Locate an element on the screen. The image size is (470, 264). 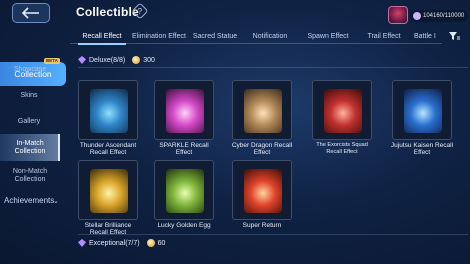
sidebar-item-label: Skins is located at coordinates (29, 95).